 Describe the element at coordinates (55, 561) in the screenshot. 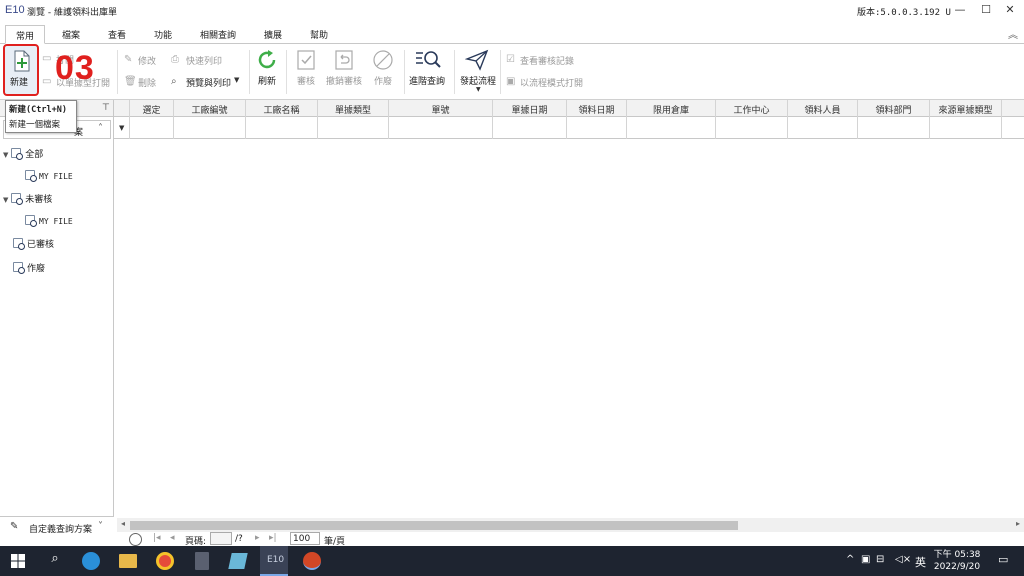

I see `search-icon: ⌕` at that location.